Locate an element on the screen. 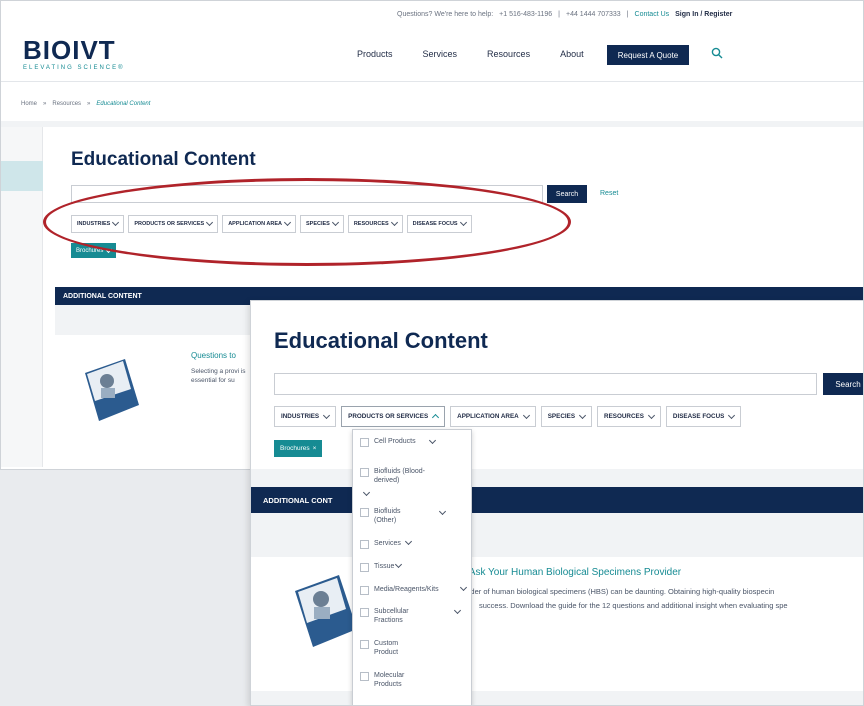 This screenshot has height=706, width=864. filter-disease-focus: DISEASE FOCUS is located at coordinates (703, 416).